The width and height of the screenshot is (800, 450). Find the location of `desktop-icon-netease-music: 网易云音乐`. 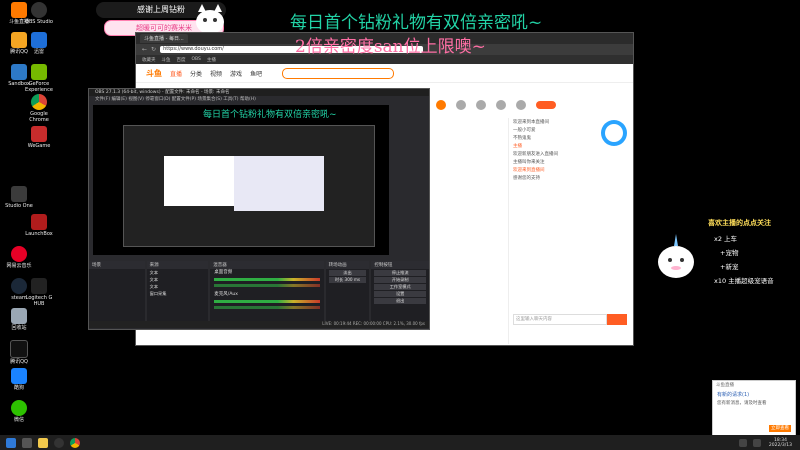

desktop-icon-netease-music: 网易云音乐 is located at coordinates (19, 257).